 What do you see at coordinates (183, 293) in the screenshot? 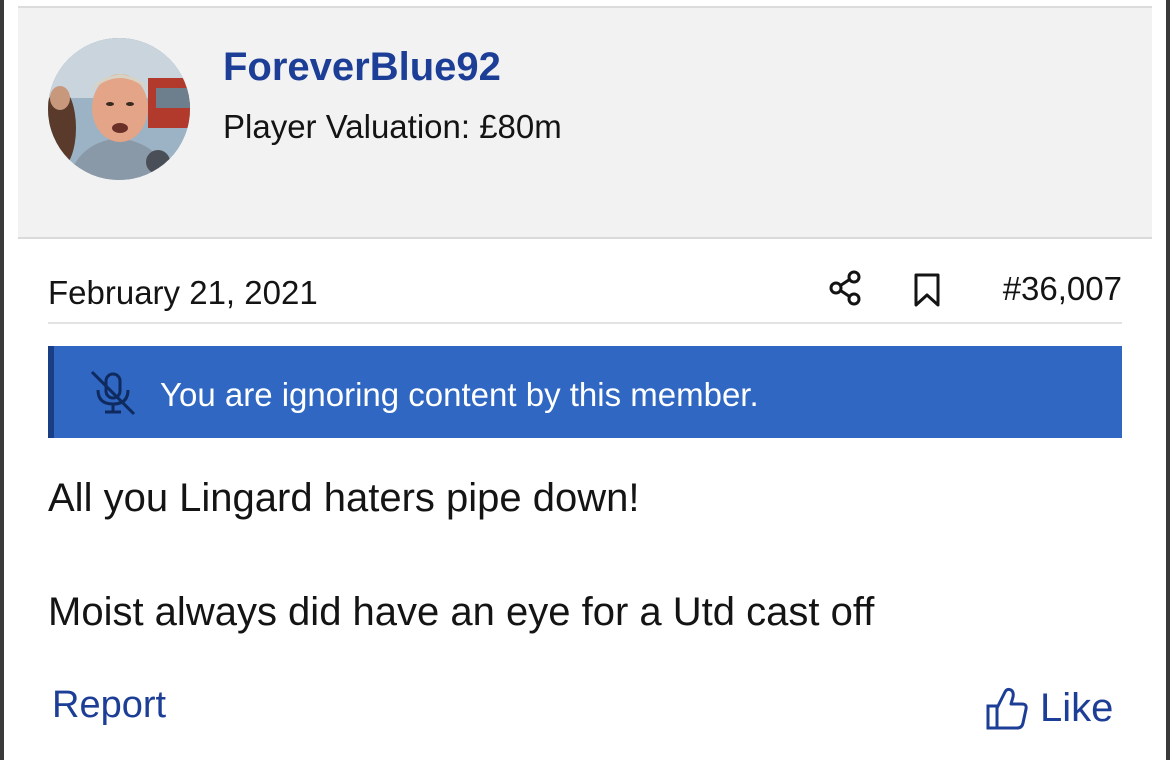
I see `post-date: February 21, 2021` at bounding box center [183, 293].